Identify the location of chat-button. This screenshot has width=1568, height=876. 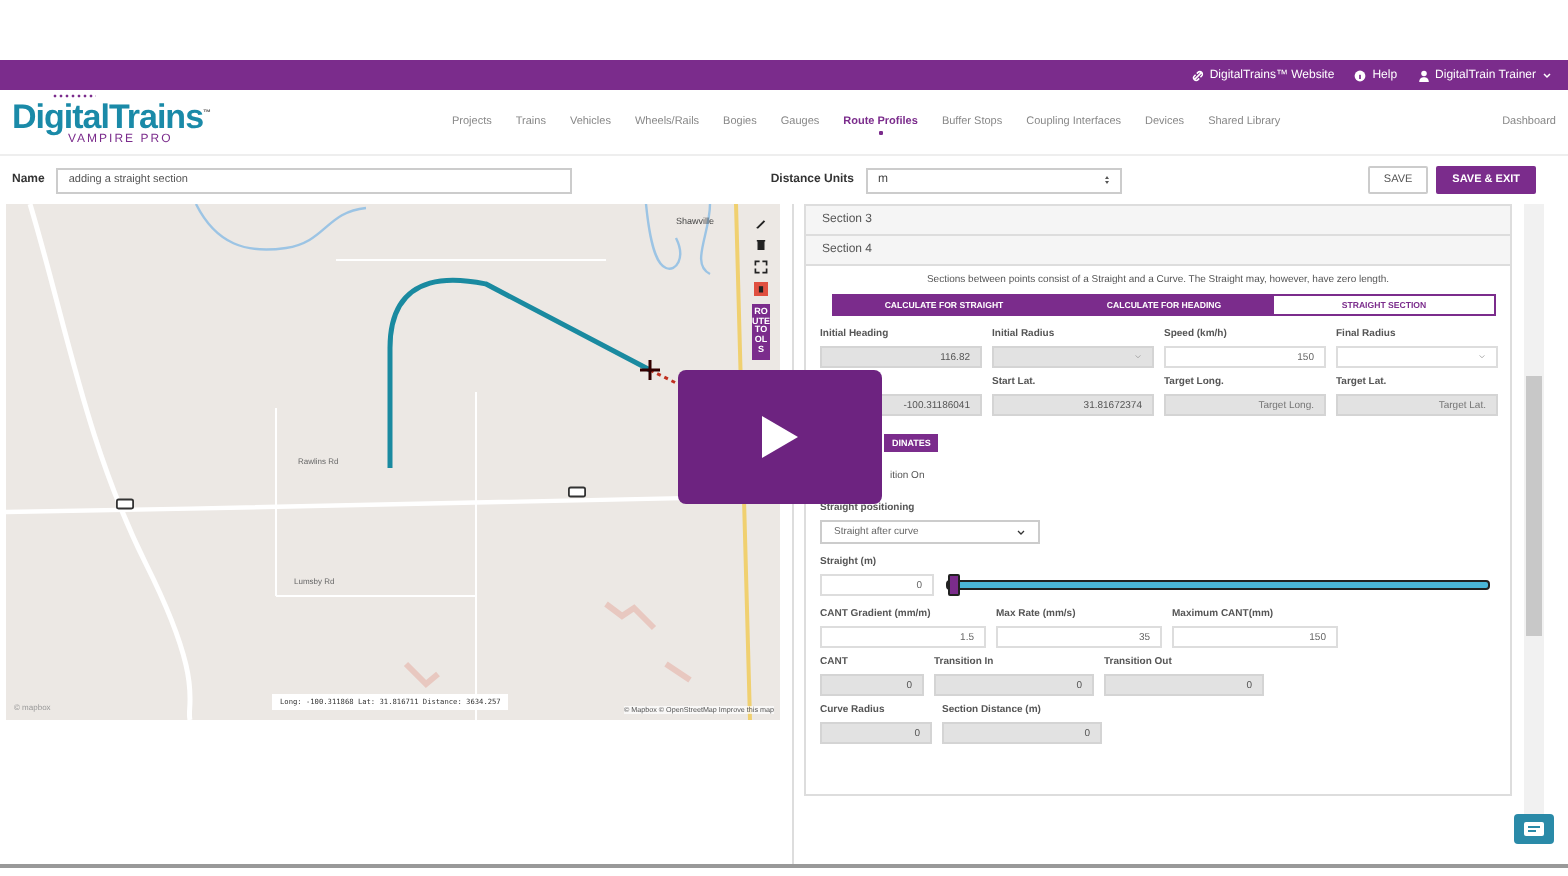
(1534, 829).